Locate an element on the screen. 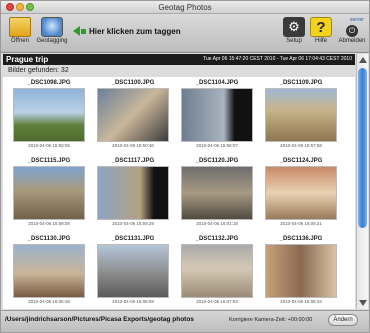  photo-cell: _DSC1115.JPG 2010-04-06 15:59:06 is located at coordinates (49, 195).